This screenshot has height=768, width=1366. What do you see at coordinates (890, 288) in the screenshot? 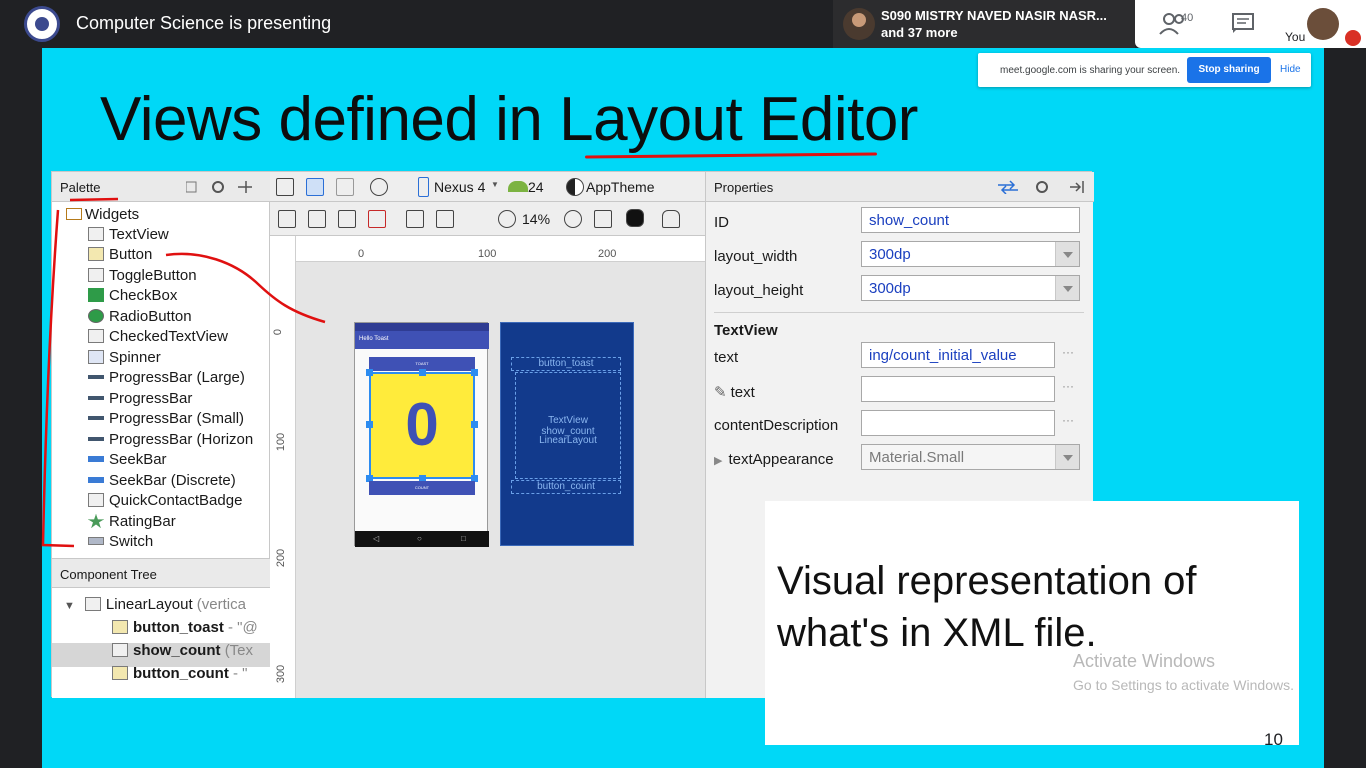
I see `layout-height-value: 300dp` at bounding box center [890, 288].